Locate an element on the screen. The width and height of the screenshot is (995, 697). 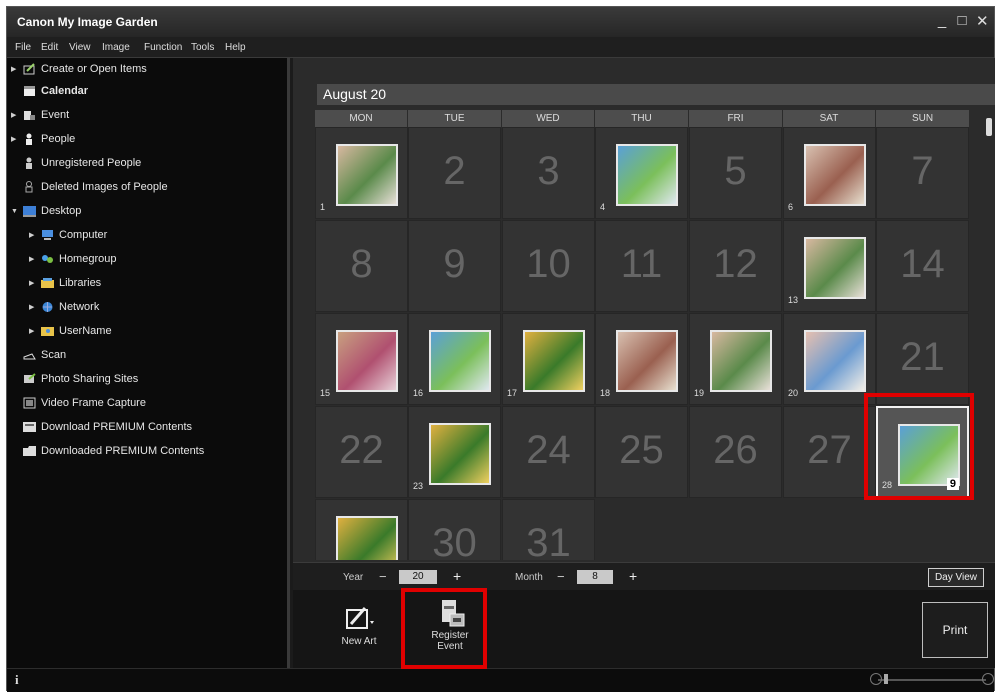
sidebar-item-photo-sharing-sites: Photo Sharing Sites is located at coordinates (80, 379).